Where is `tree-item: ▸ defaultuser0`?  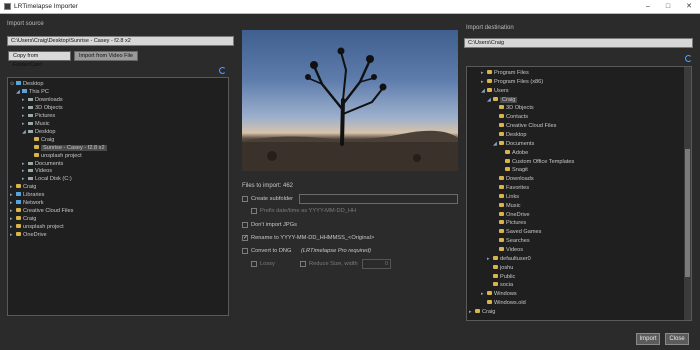 tree-item: ▸ defaultuser0 is located at coordinates (509, 259).